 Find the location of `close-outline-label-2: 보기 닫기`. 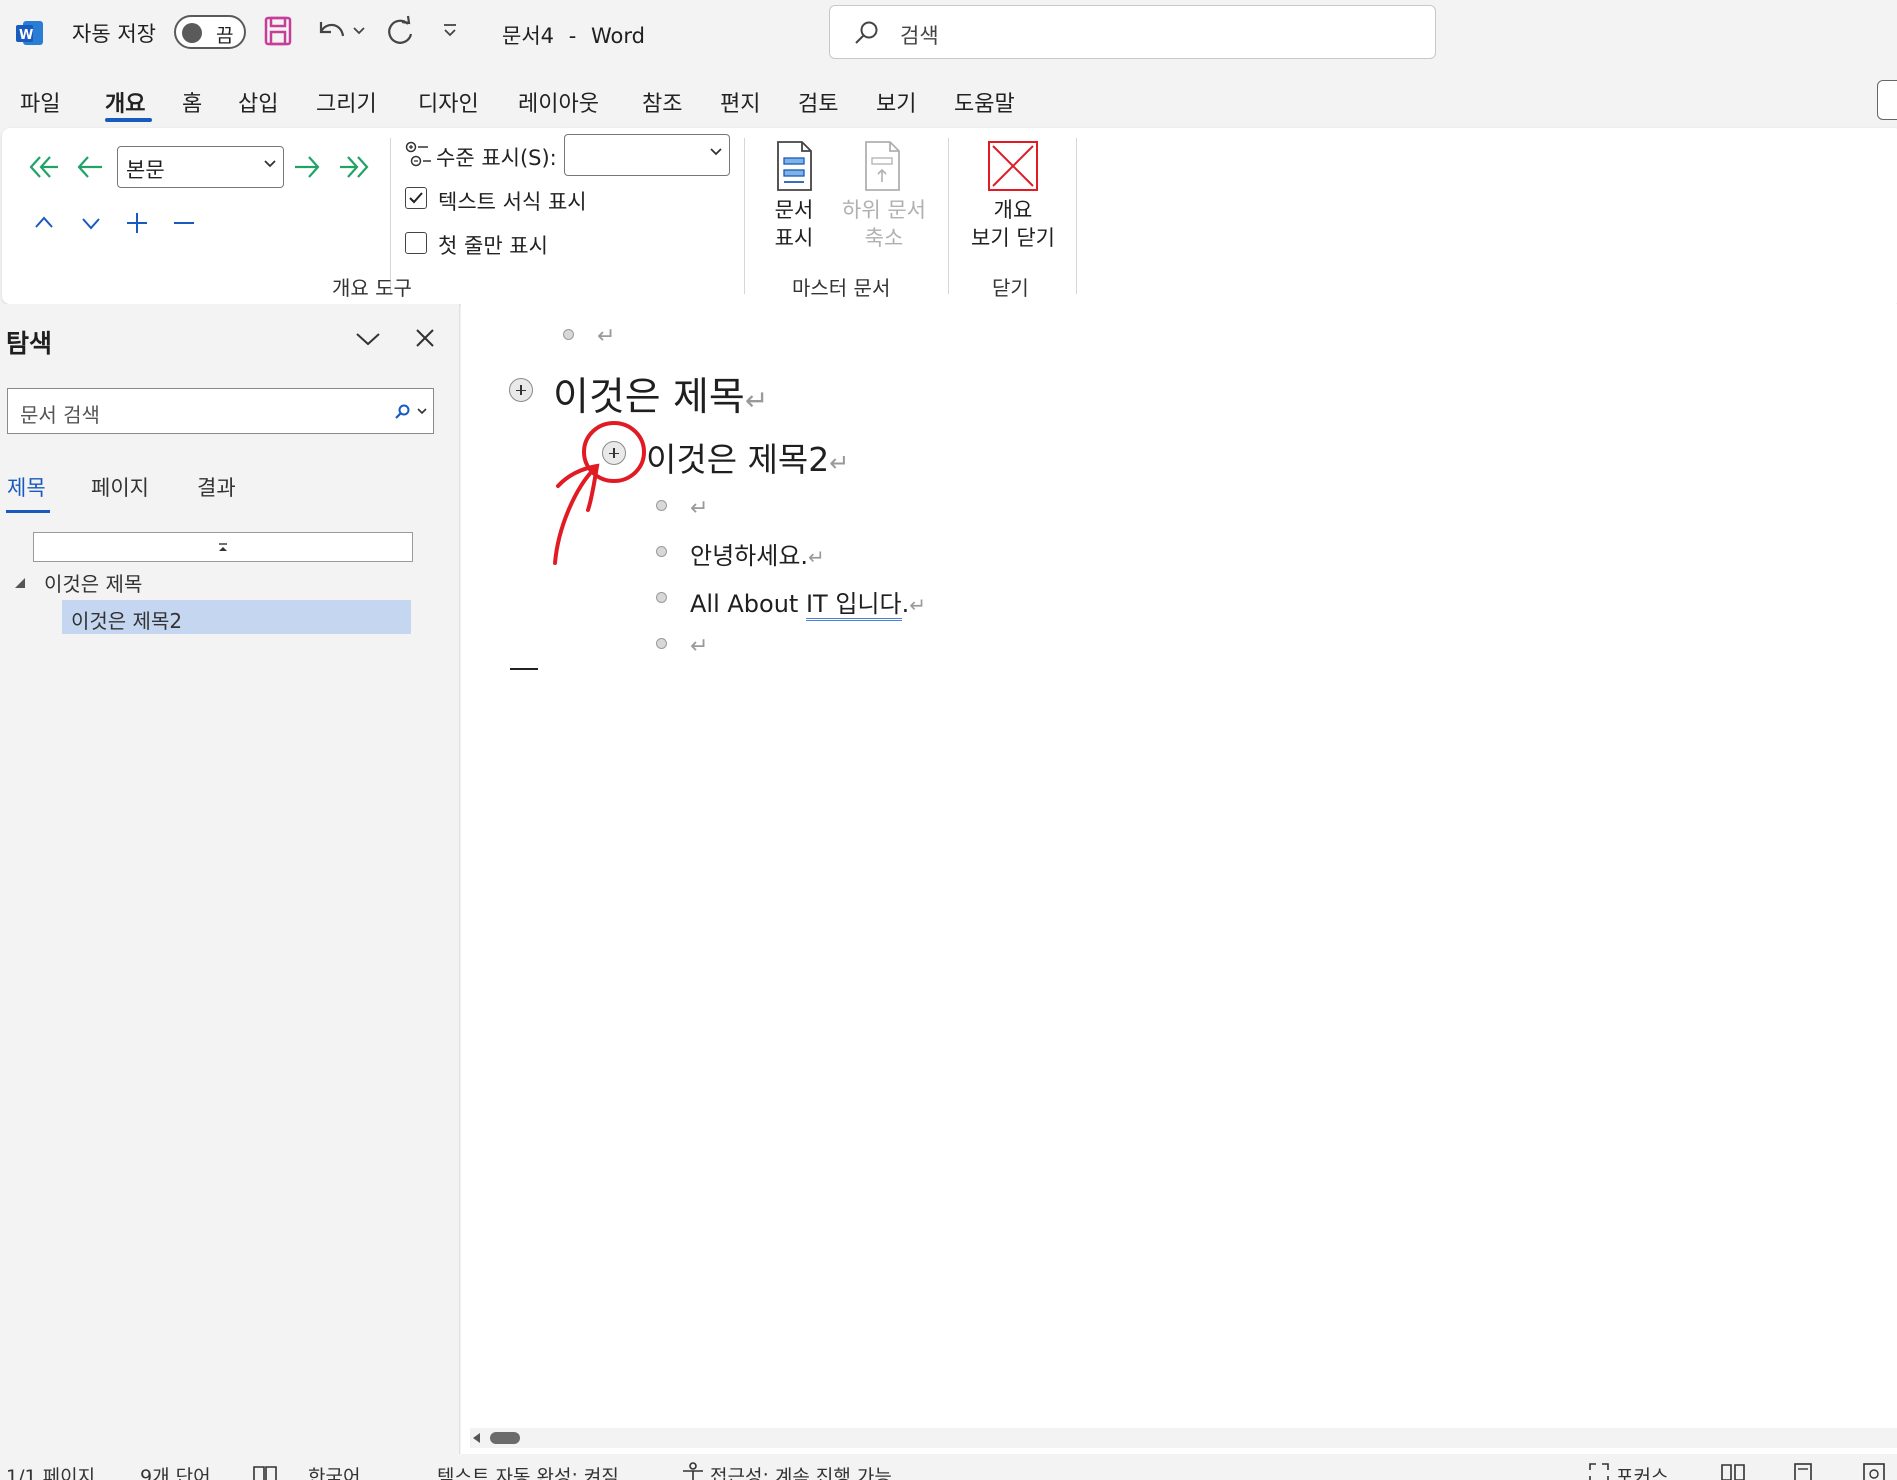

close-outline-label-2: 보기 닫기 is located at coordinates (1013, 238).